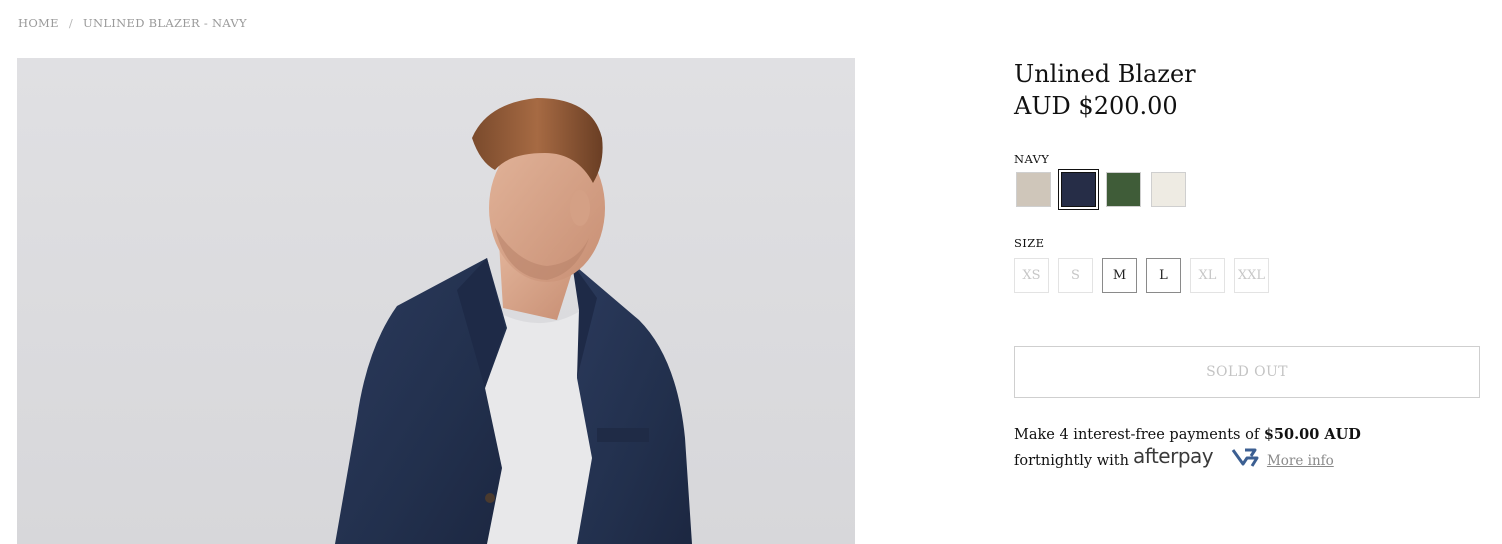  Describe the element at coordinates (1105, 74) in the screenshot. I see `product-title: Unlined Blazer` at that location.